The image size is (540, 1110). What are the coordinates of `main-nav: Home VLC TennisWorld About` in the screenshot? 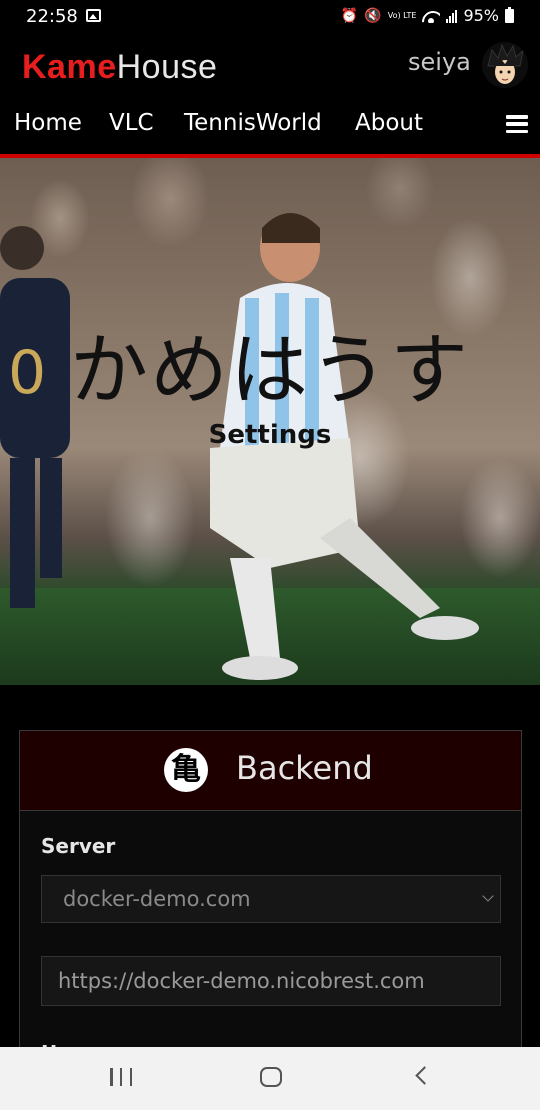 It's located at (270, 127).